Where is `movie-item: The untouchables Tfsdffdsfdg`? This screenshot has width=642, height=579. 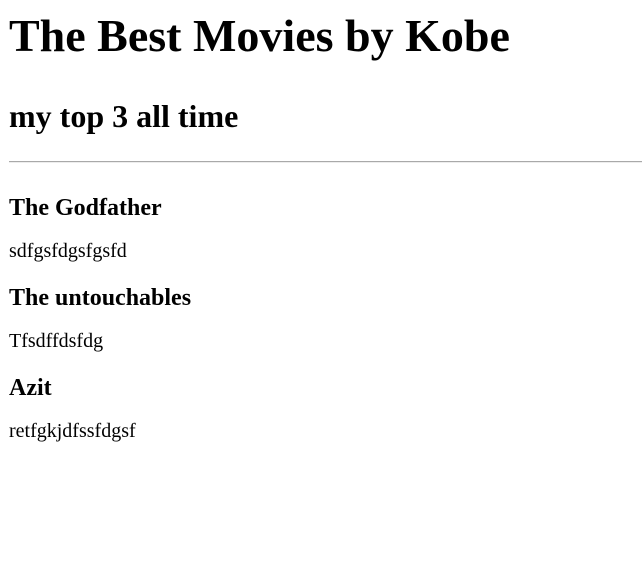
movie-item: The untouchables Tfsdffdsfdg is located at coordinates (325, 318).